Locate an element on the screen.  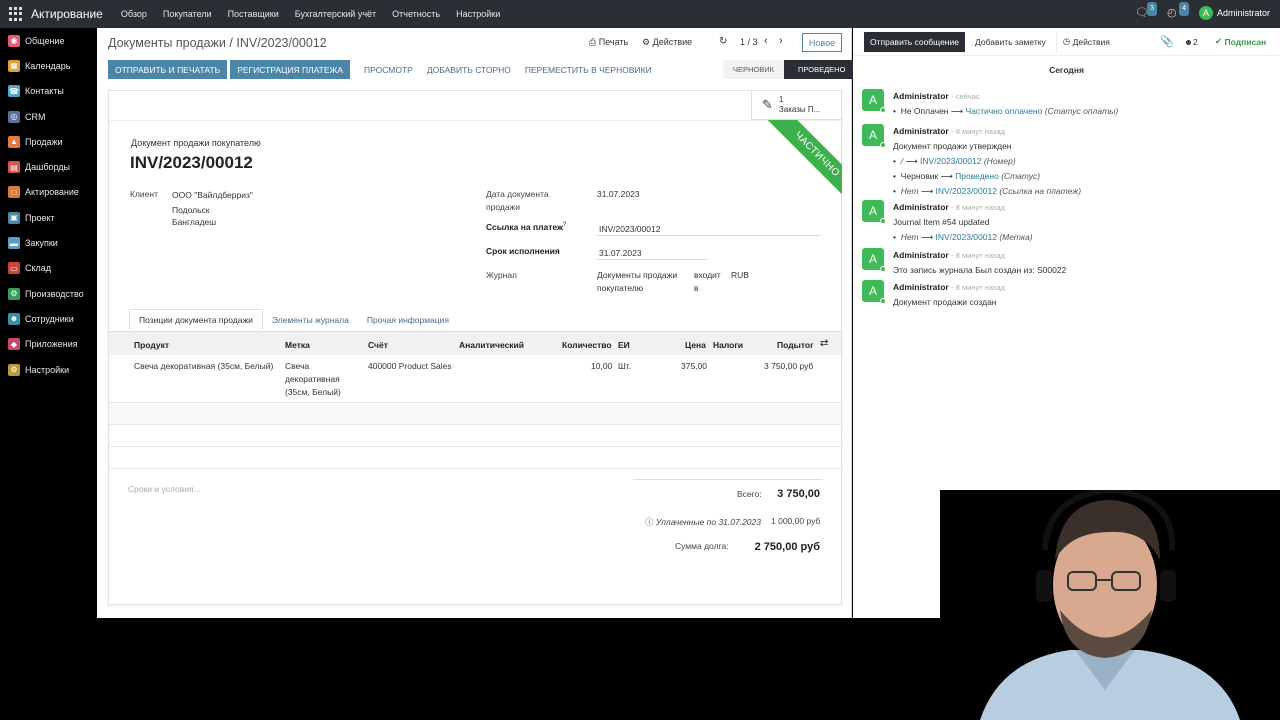
subscribed-button: ✔ Подписан is located at coordinates (1240, 42).